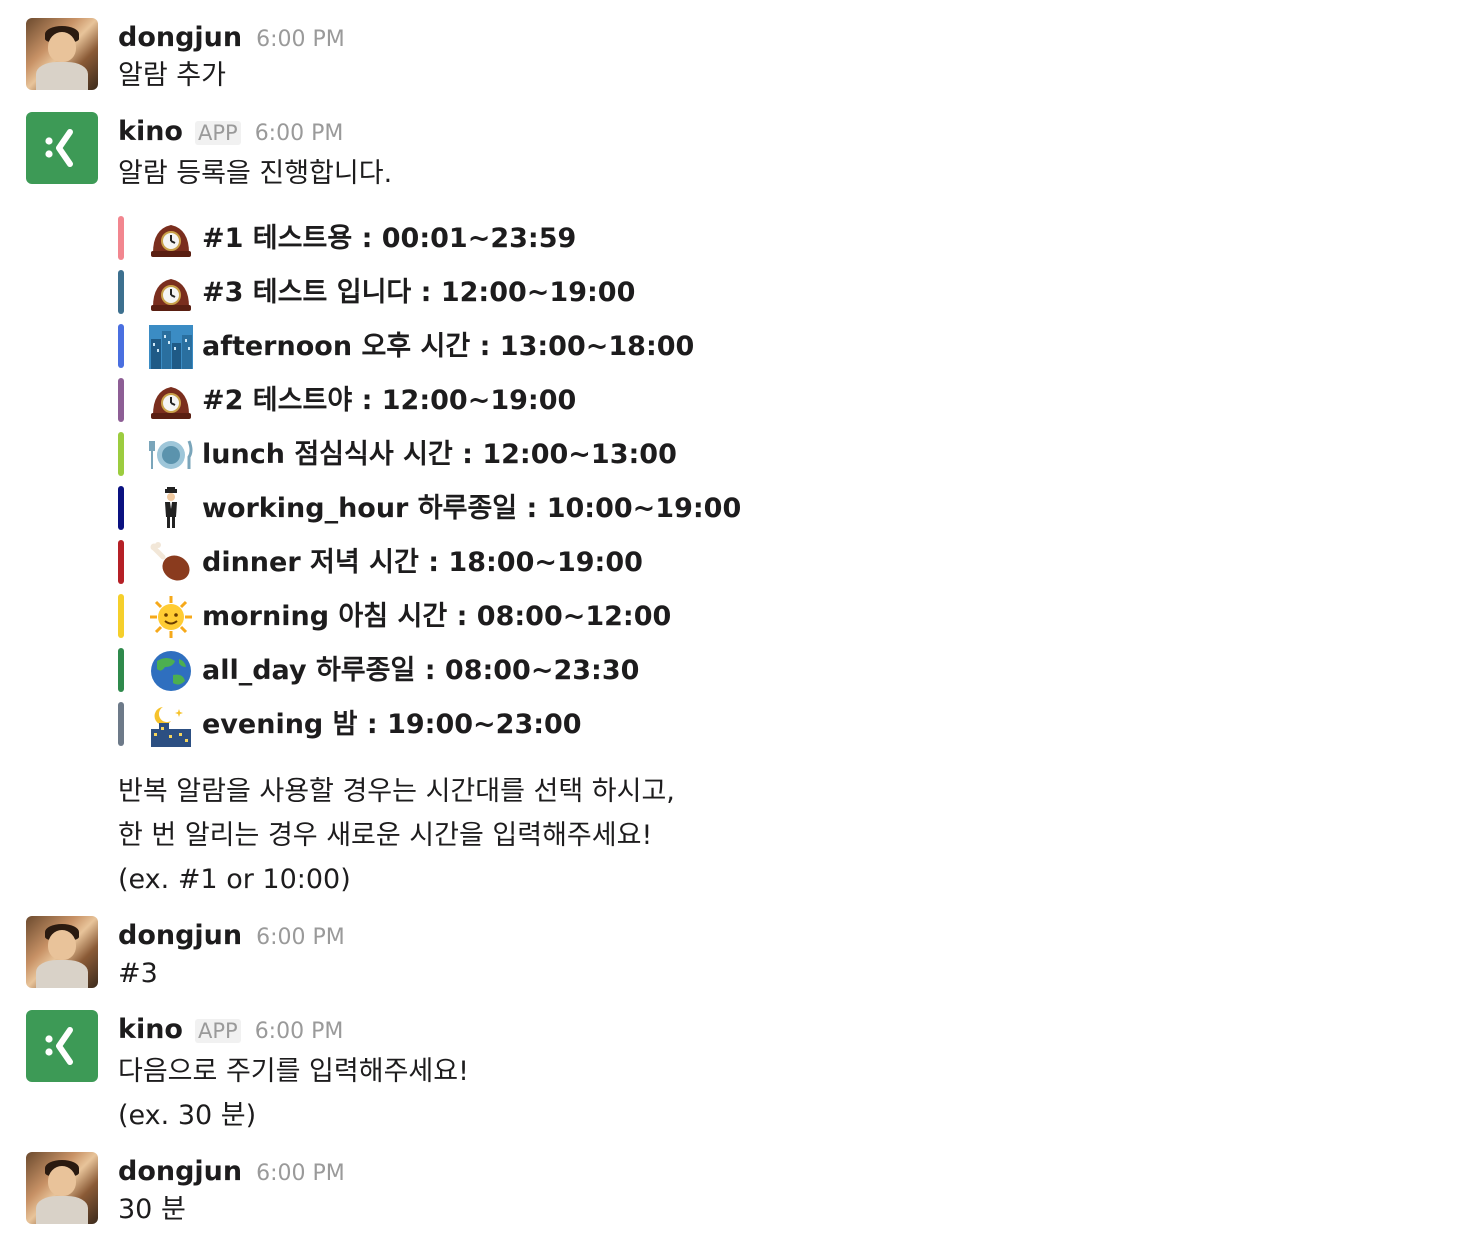  I want to click on instruction-example: (ex. #1 or 10:00), so click(234, 879).